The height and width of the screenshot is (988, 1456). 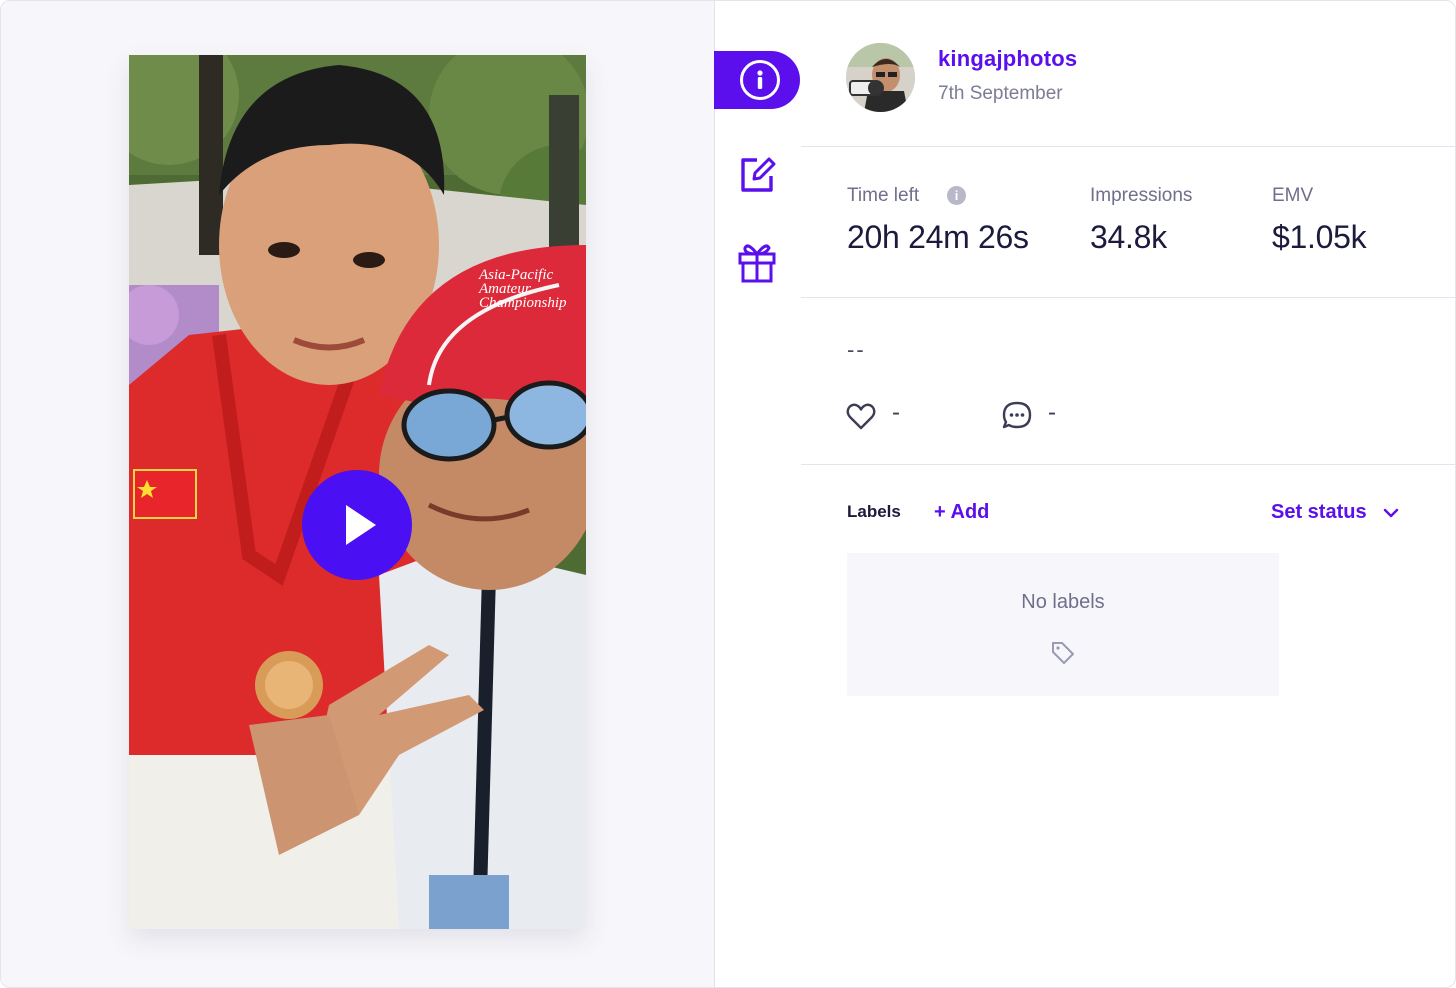 I want to click on no-labels-text: No labels, so click(x=1063, y=602).